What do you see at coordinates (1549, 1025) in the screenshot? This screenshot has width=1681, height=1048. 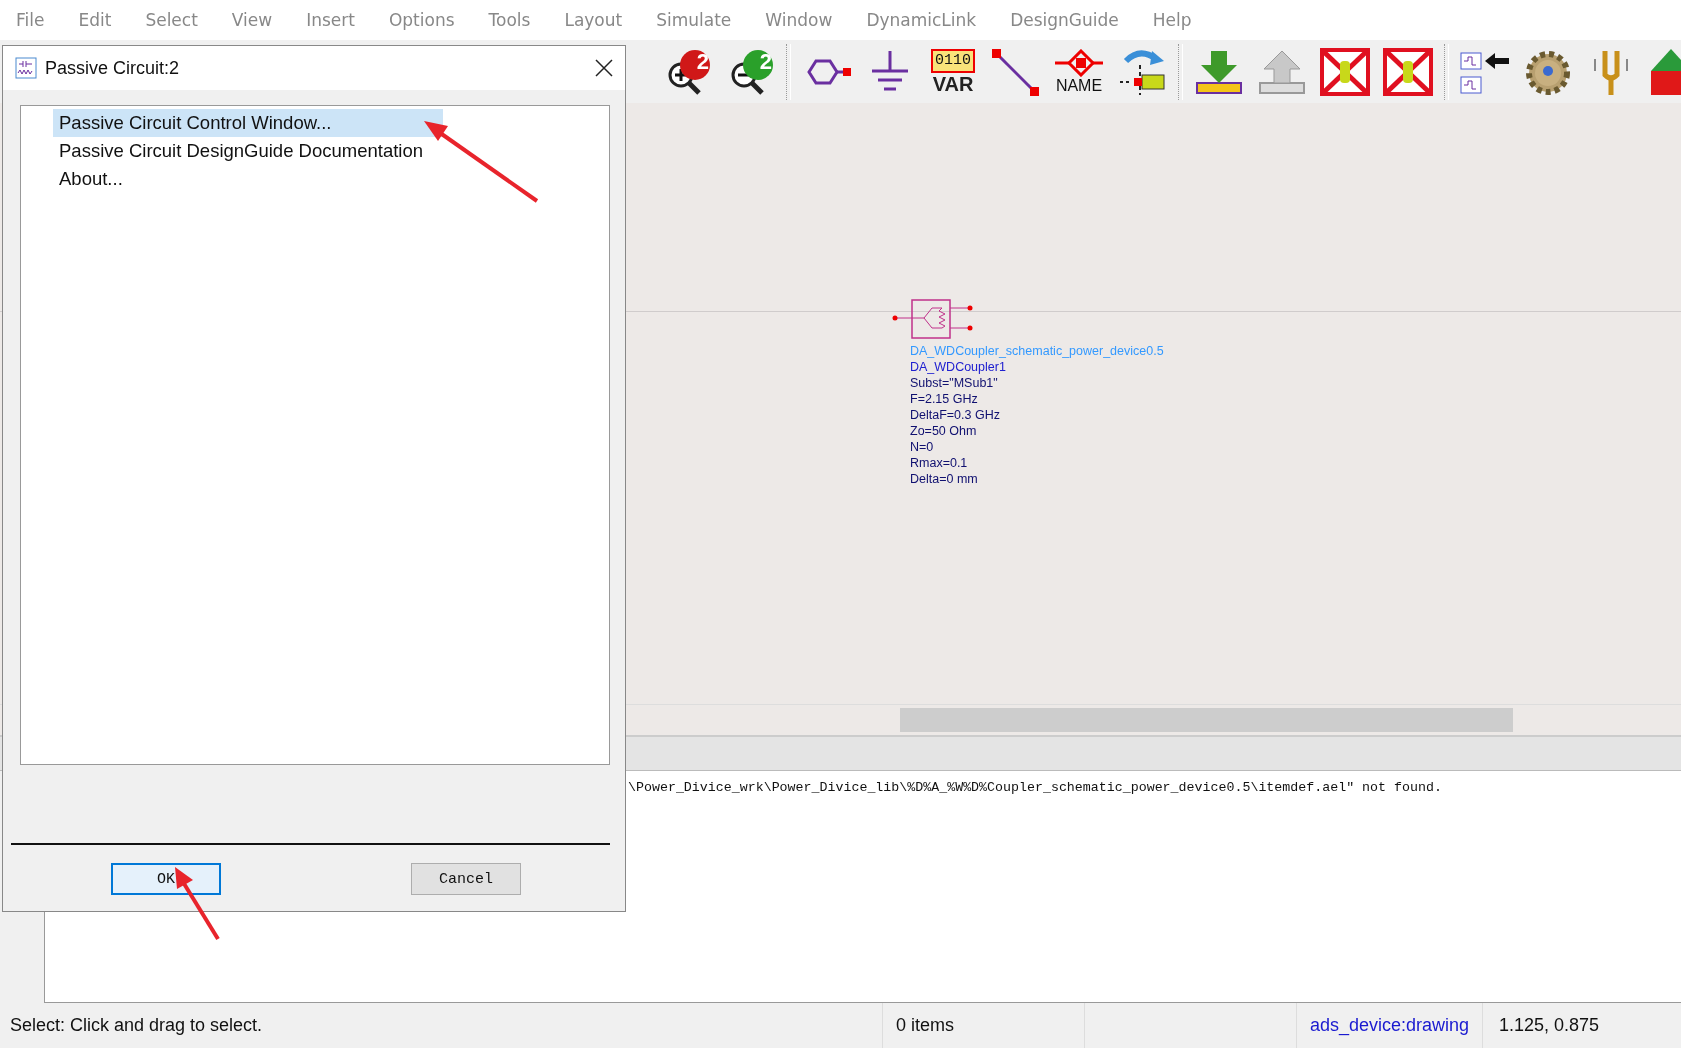 I see `status-text: 1.125, 0.875` at bounding box center [1549, 1025].